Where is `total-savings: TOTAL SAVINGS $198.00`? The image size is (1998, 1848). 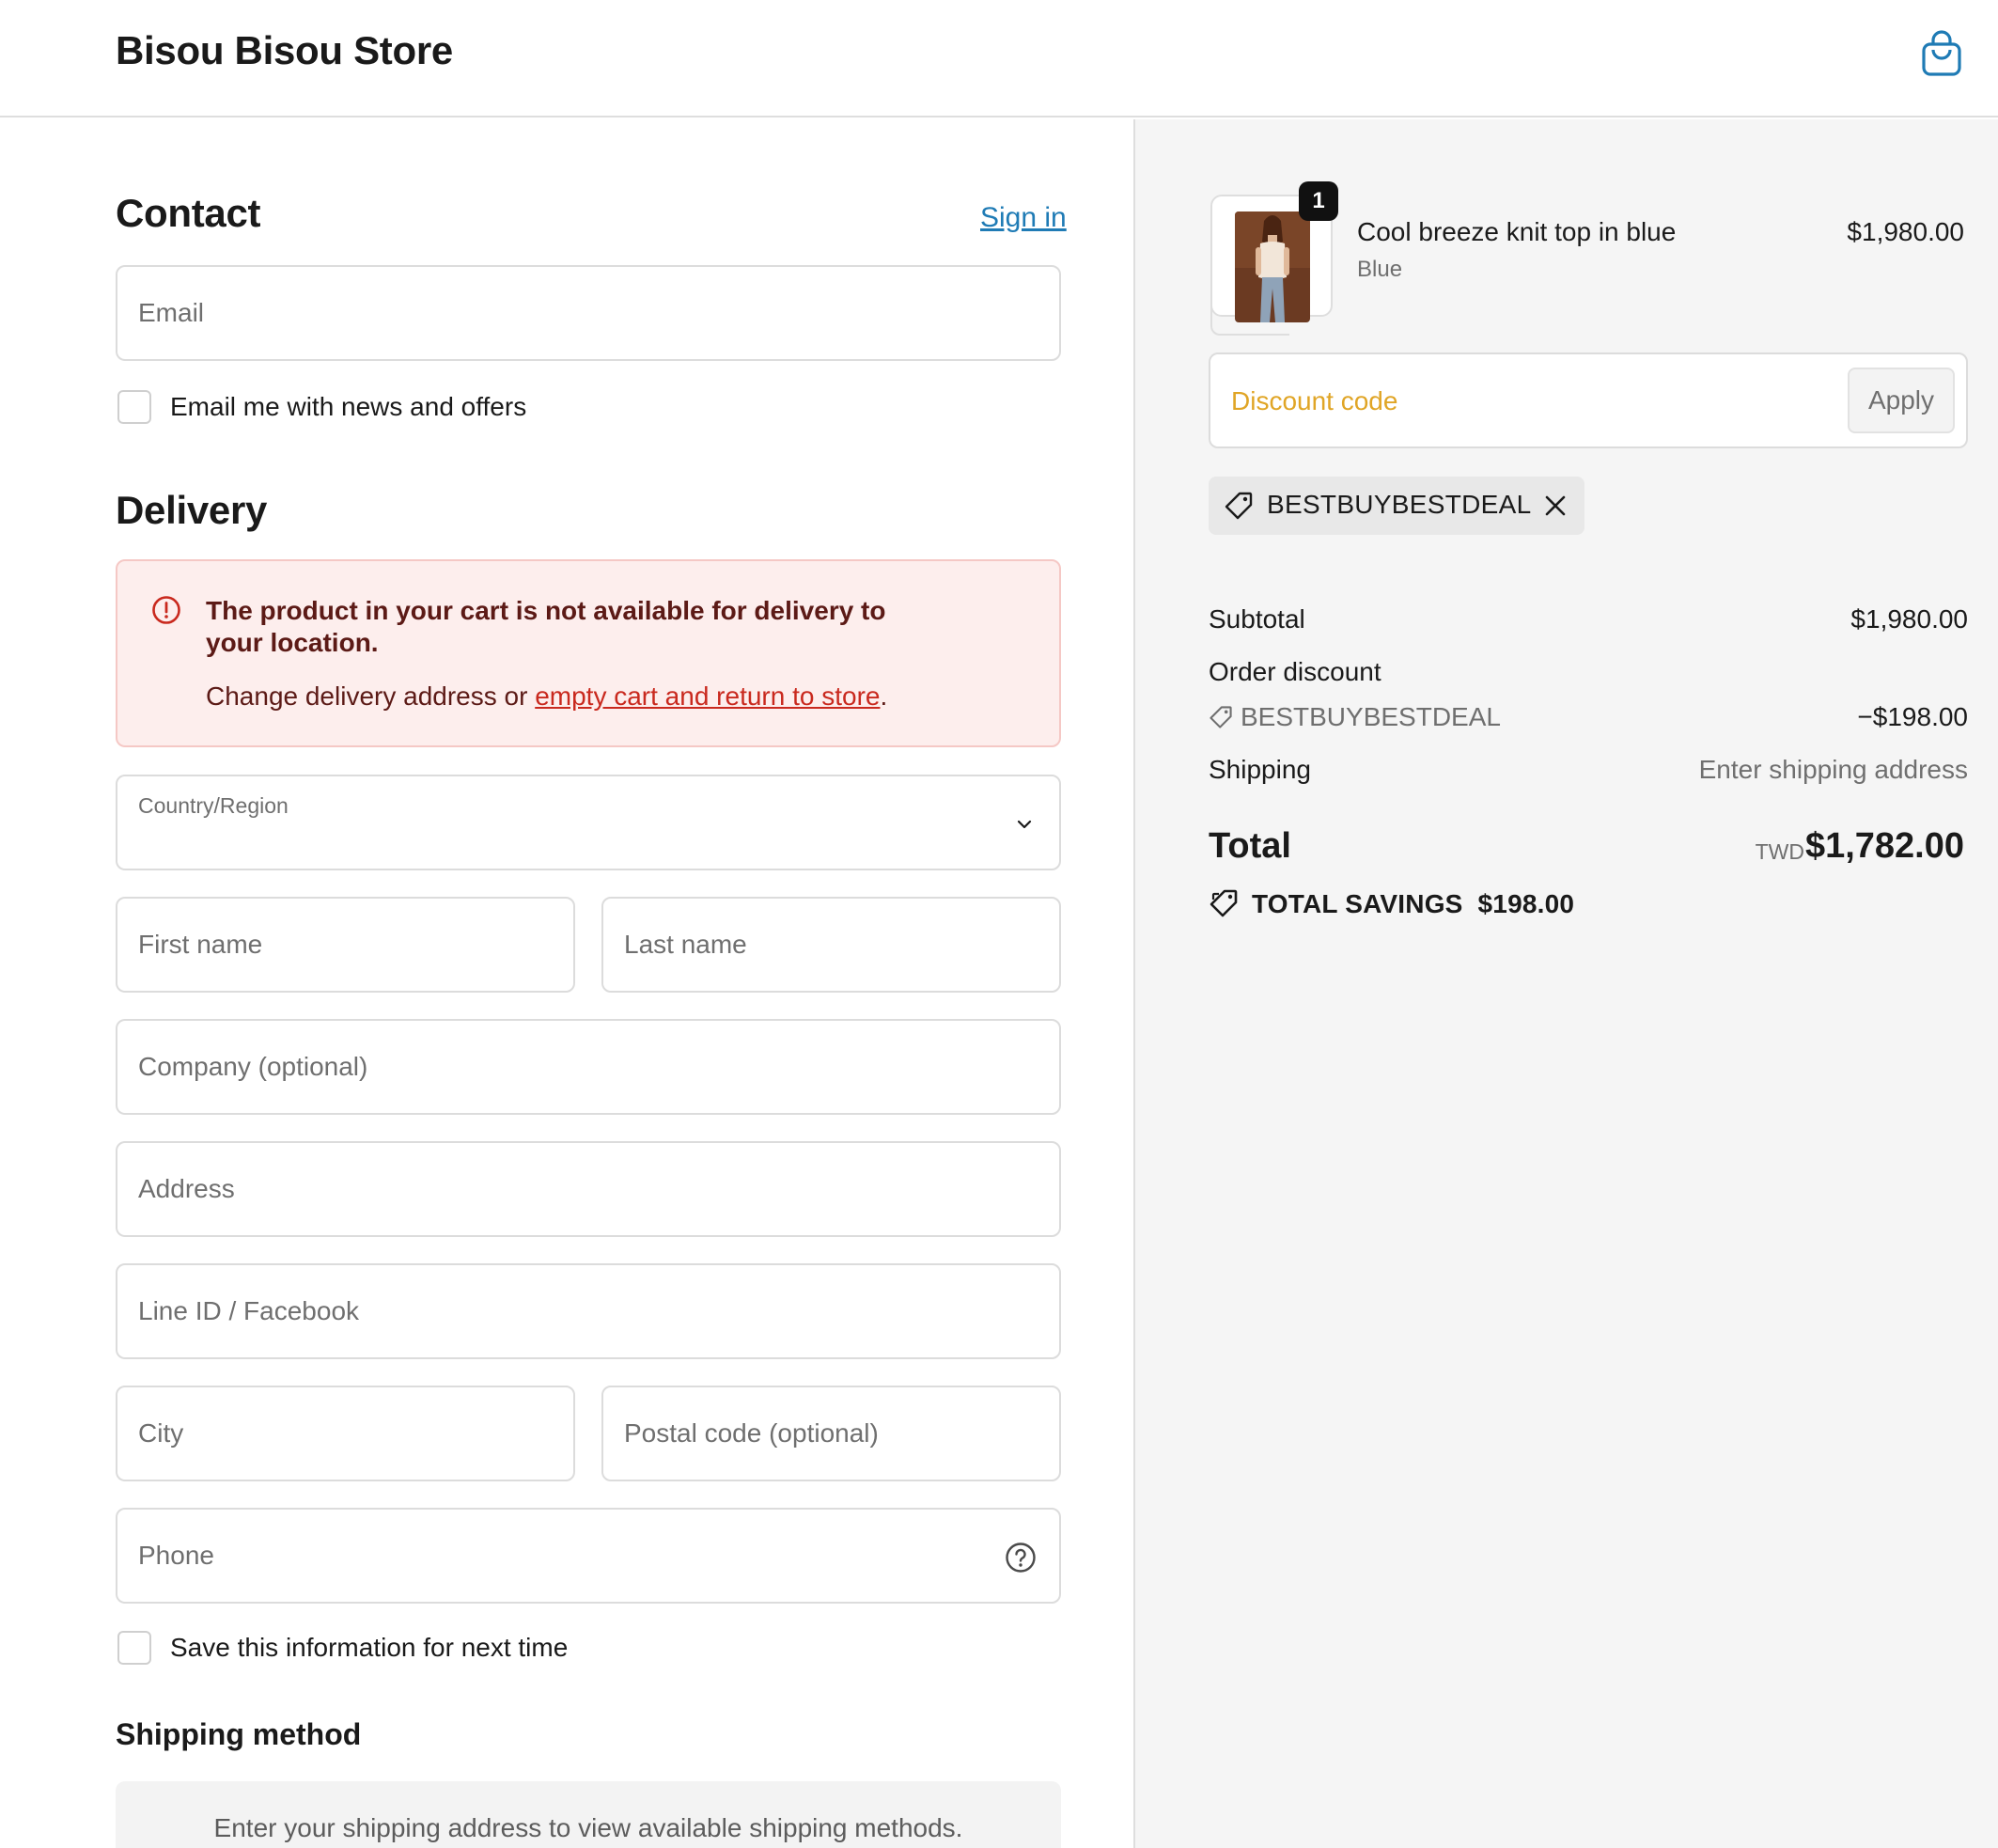
total-savings: TOTAL SAVINGS $198.00 is located at coordinates (1392, 903).